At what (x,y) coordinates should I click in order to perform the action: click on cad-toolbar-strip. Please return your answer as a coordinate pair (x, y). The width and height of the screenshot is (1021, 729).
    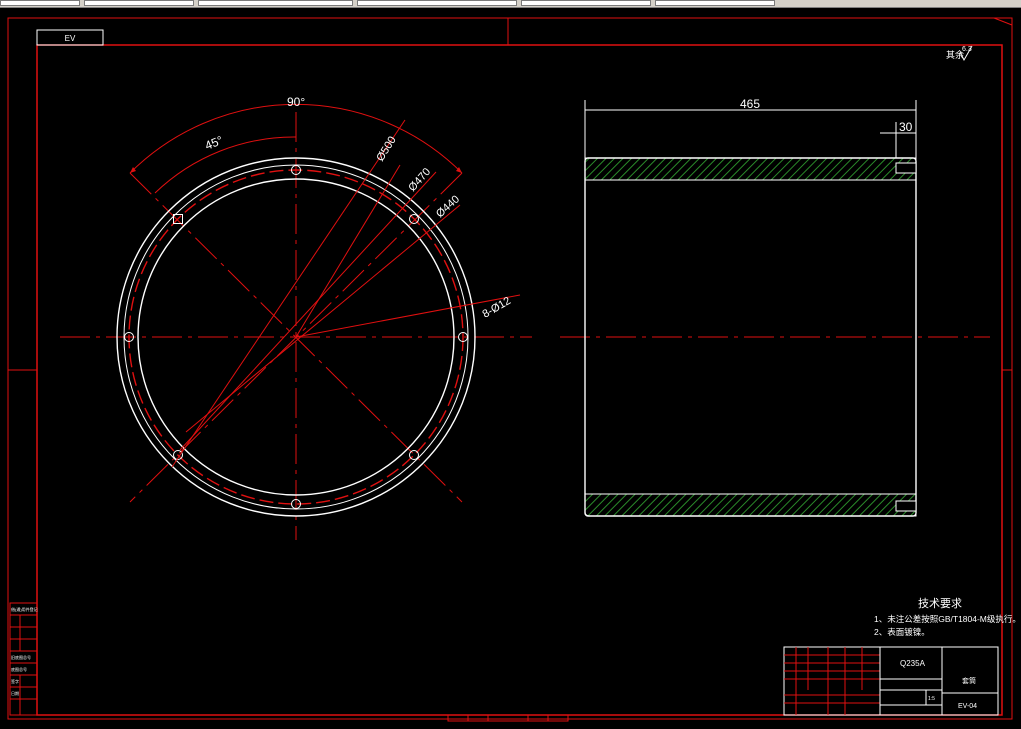
    Looking at the image, I should click on (510, 4).